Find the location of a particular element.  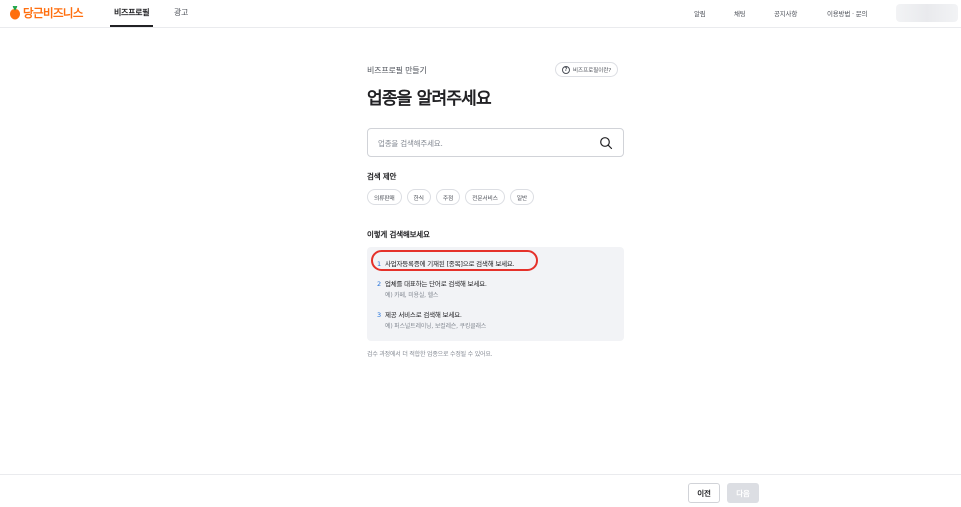

next-button: 다음 is located at coordinates (743, 493).